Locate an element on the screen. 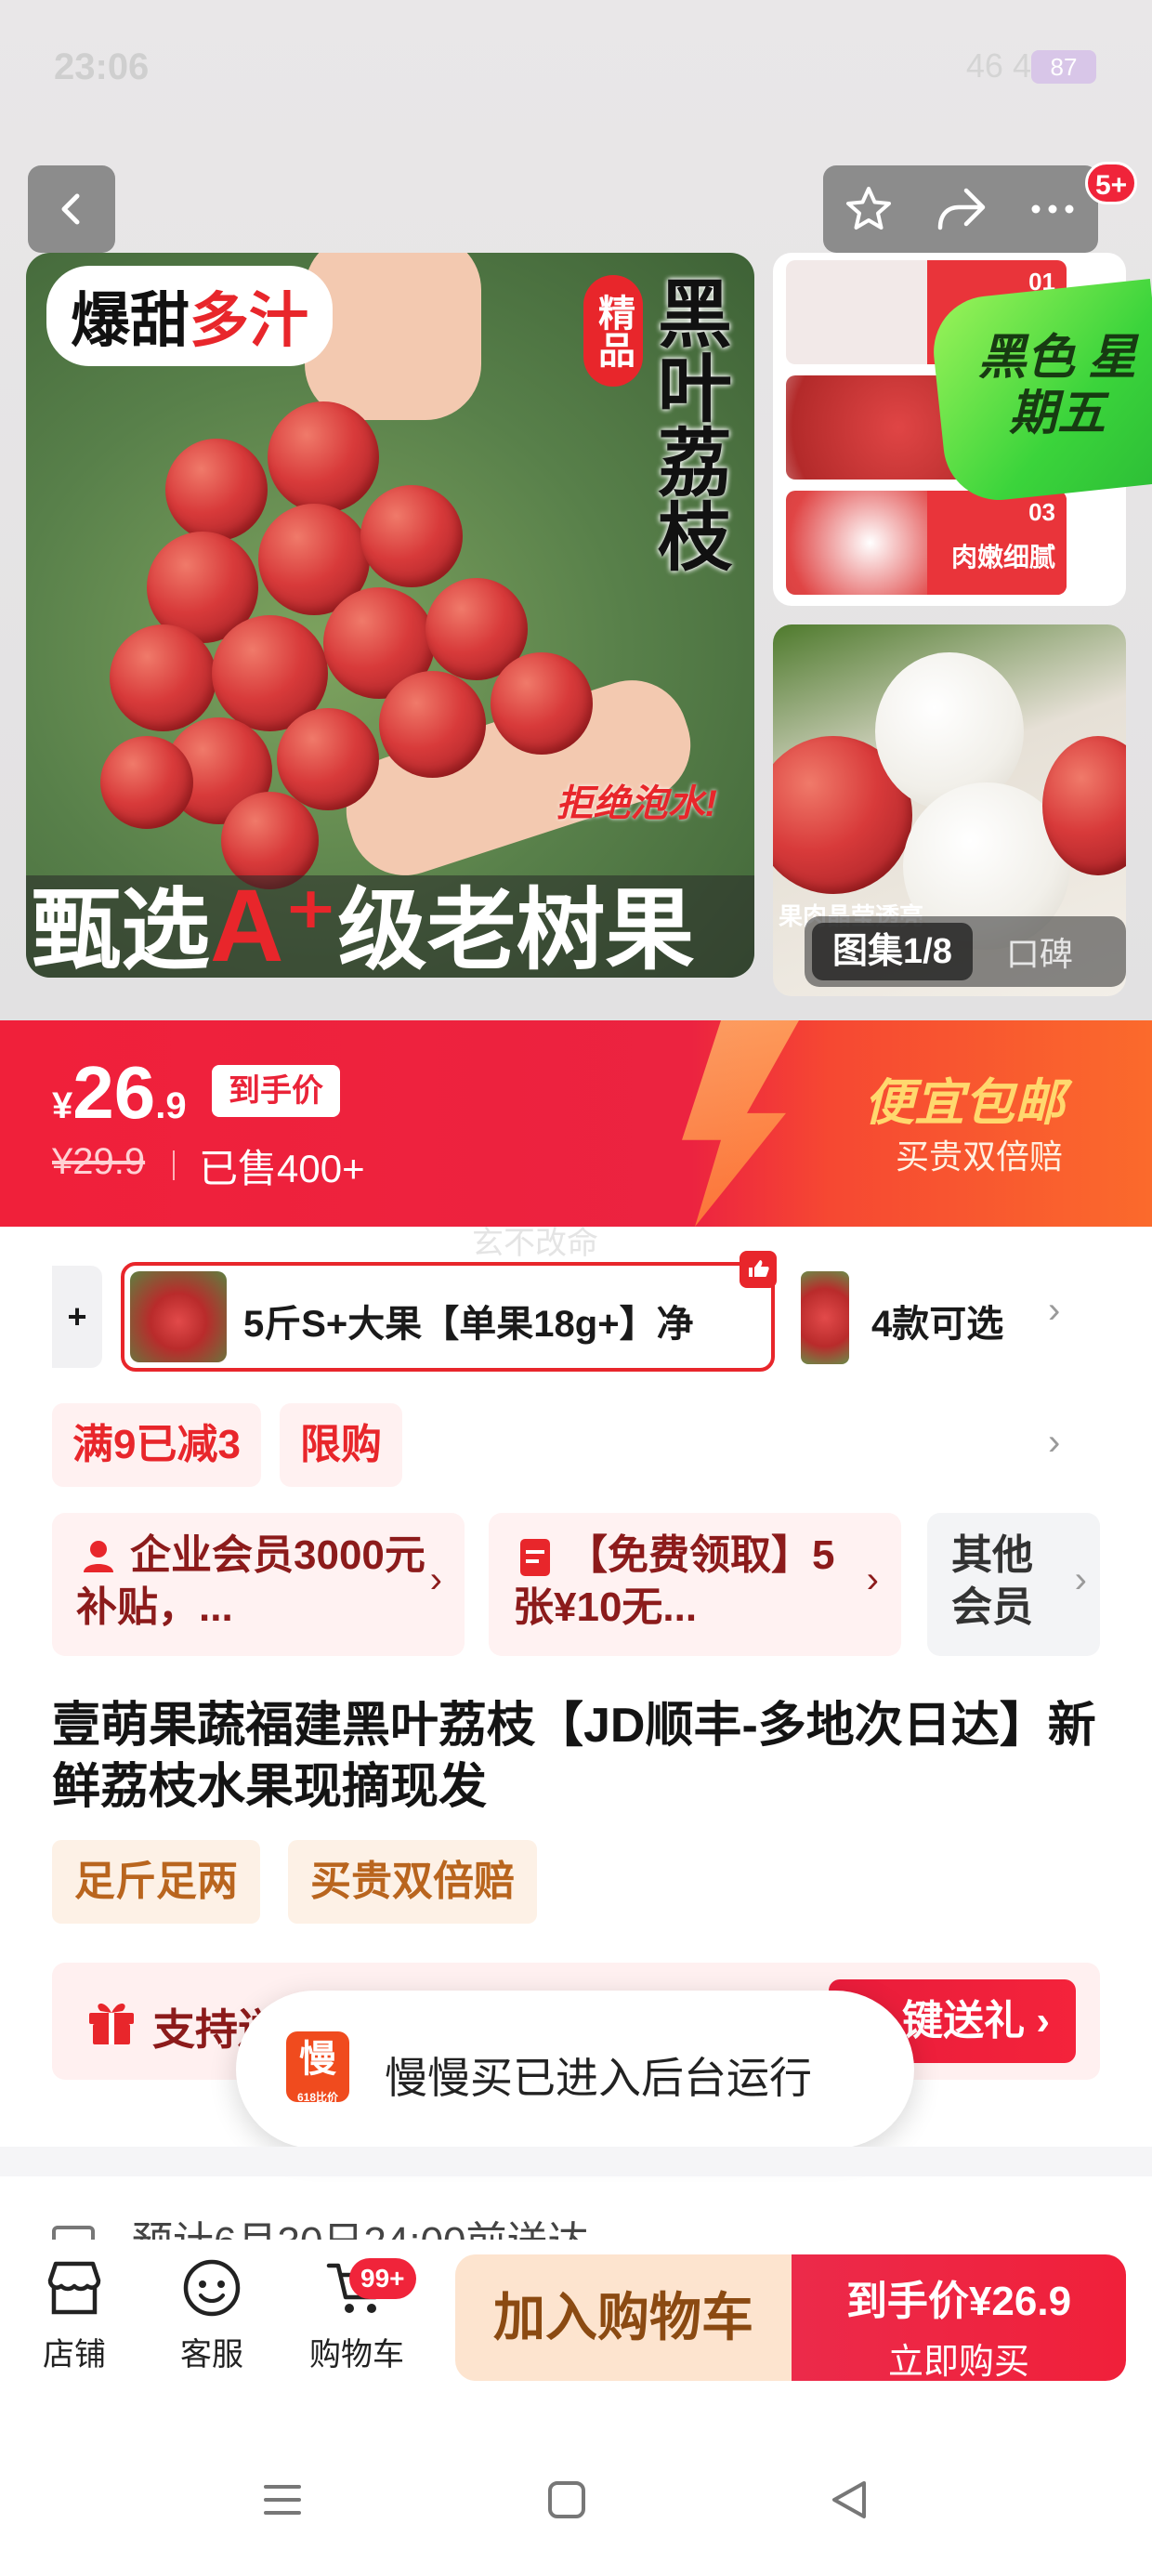 Image resolution: width=1152 pixels, height=2576 pixels. side-thumb-3: 03 肉嫩细腻 is located at coordinates (926, 543).